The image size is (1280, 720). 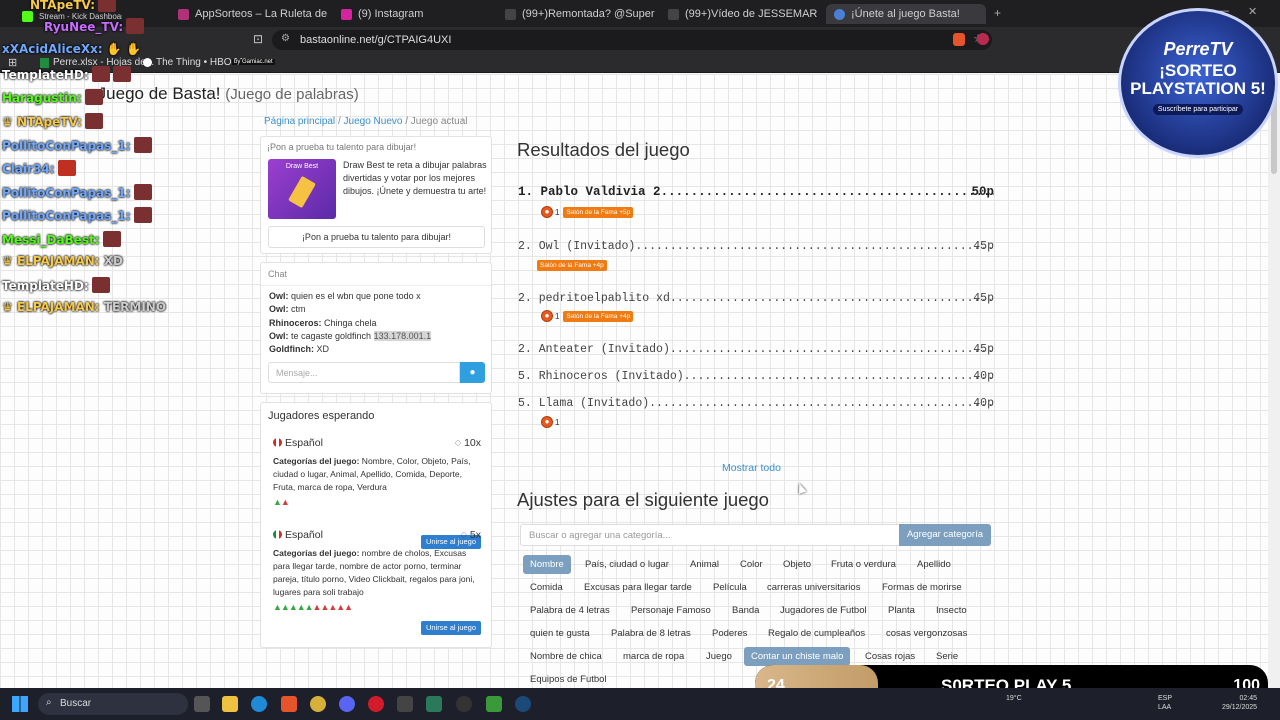 What do you see at coordinates (751, 468) in the screenshot?
I see `show-all-link: Mostrar todo` at bounding box center [751, 468].